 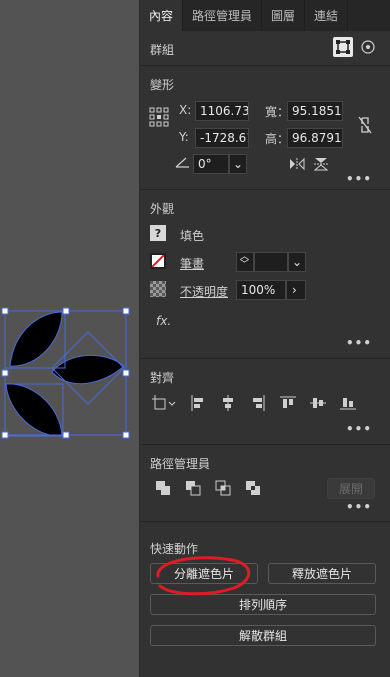 I want to click on target-icon, so click(x=368, y=47).